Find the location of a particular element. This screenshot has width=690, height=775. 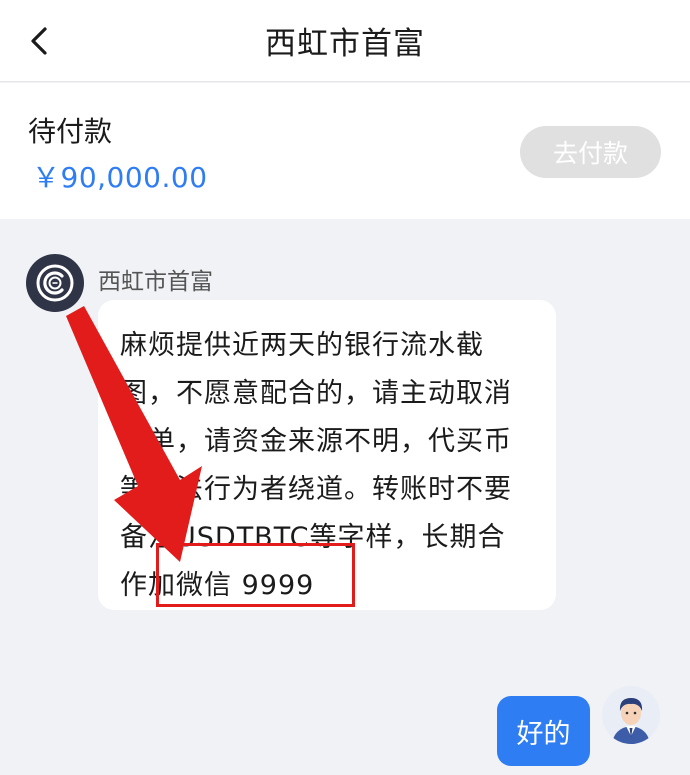

chevron-left-icon is located at coordinates (39, 41).